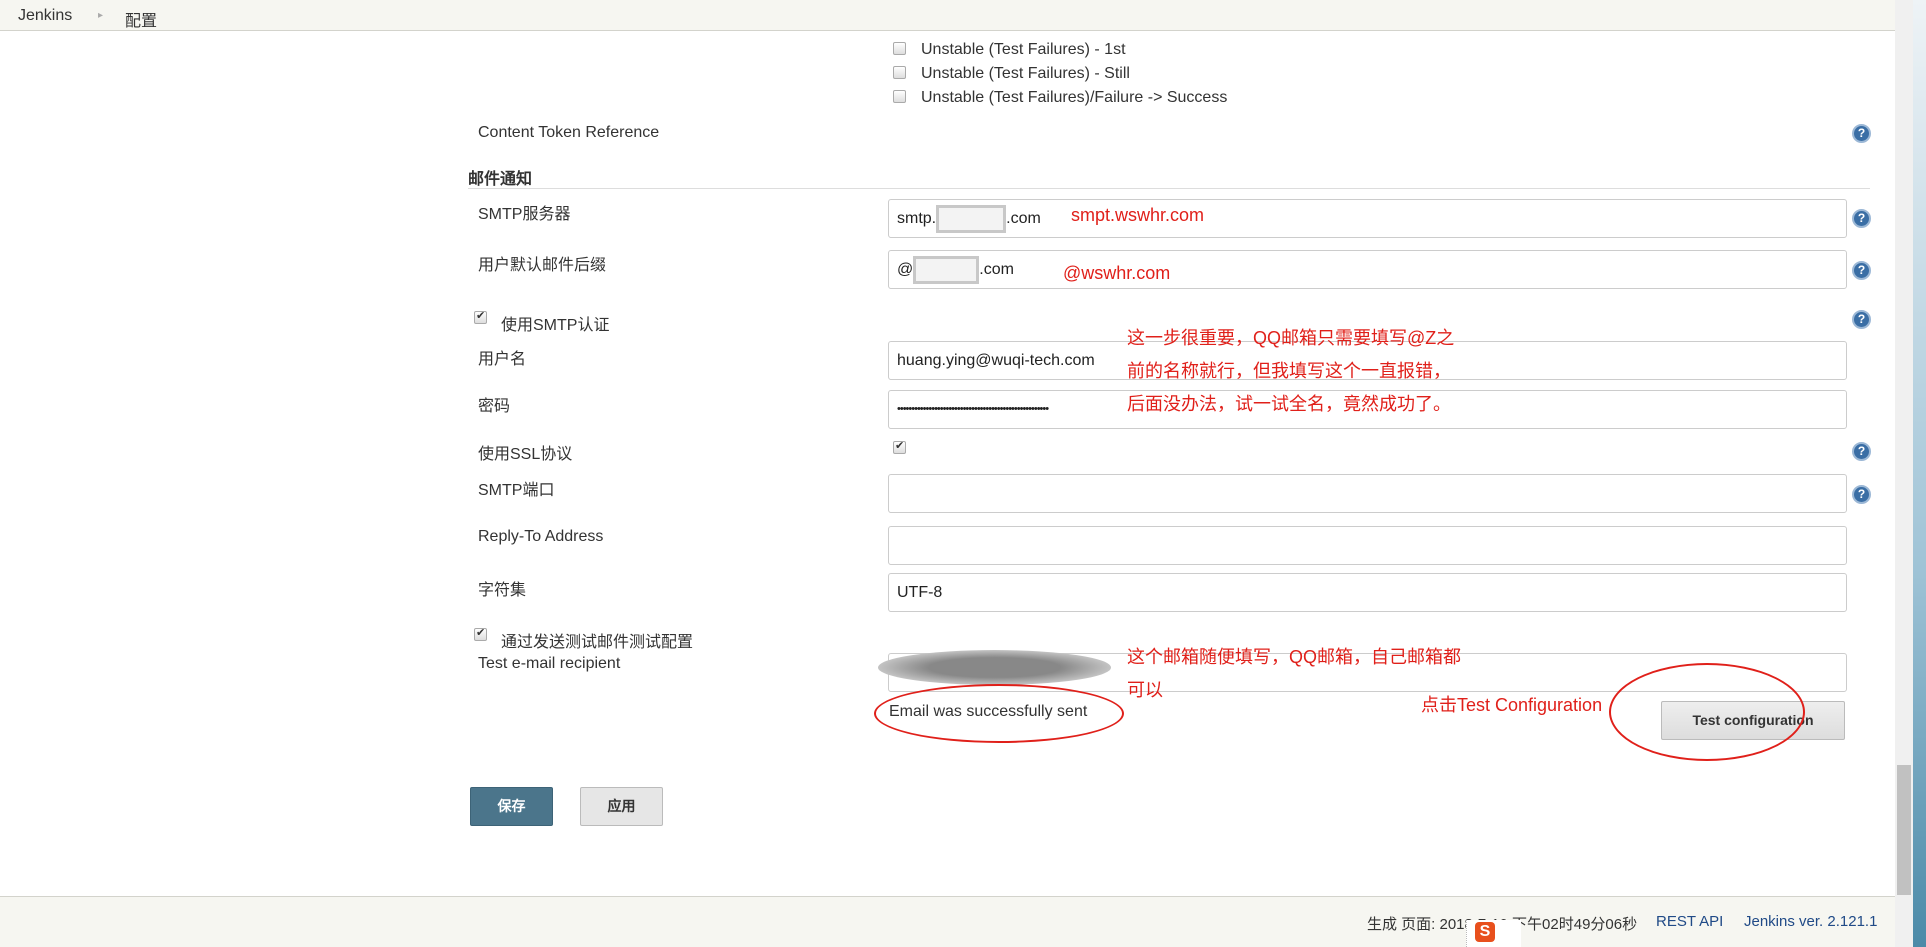 Image resolution: width=1926 pixels, height=947 pixels. What do you see at coordinates (524, 214) in the screenshot?
I see `smtp-server-label: SMTP服务器` at bounding box center [524, 214].